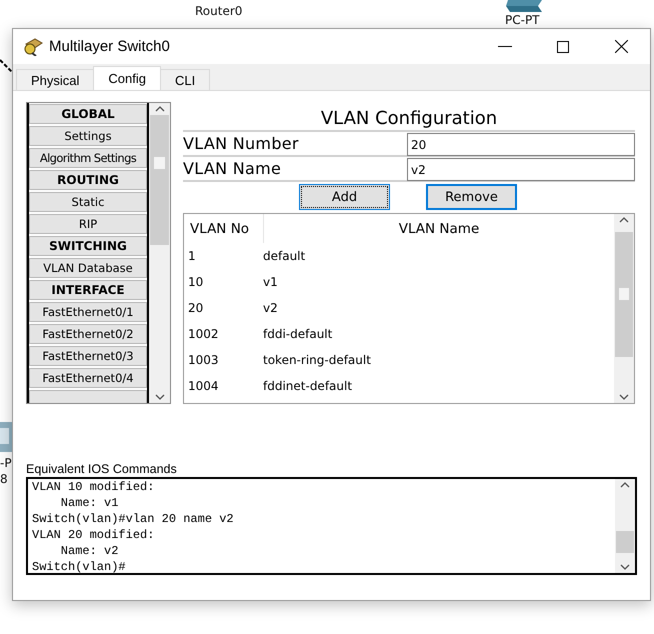 The width and height of the screenshot is (654, 634). What do you see at coordinates (298, 334) in the screenshot?
I see `table-cell-text: fddi-default` at bounding box center [298, 334].